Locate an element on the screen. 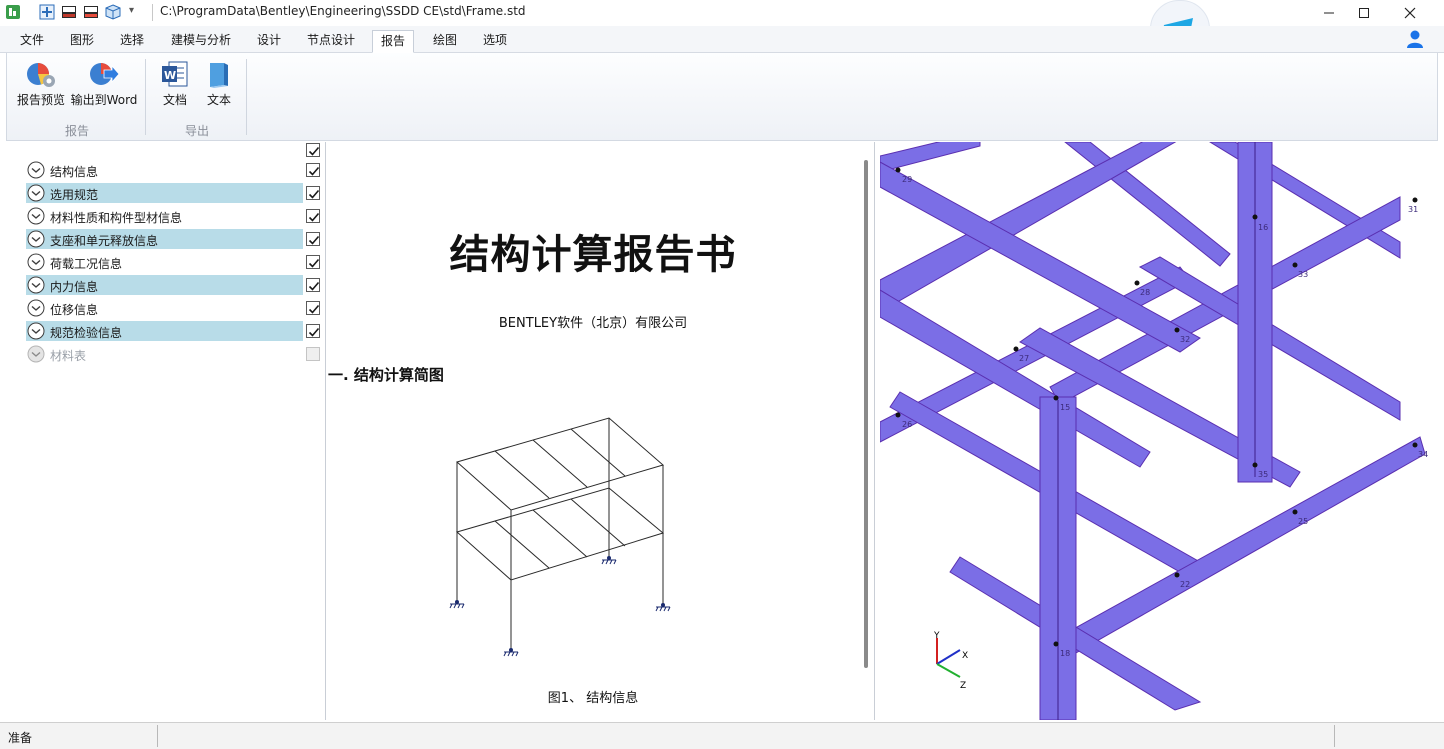 The width and height of the screenshot is (1444, 749). axis-triad: Y X Z is located at coordinates (950, 661).